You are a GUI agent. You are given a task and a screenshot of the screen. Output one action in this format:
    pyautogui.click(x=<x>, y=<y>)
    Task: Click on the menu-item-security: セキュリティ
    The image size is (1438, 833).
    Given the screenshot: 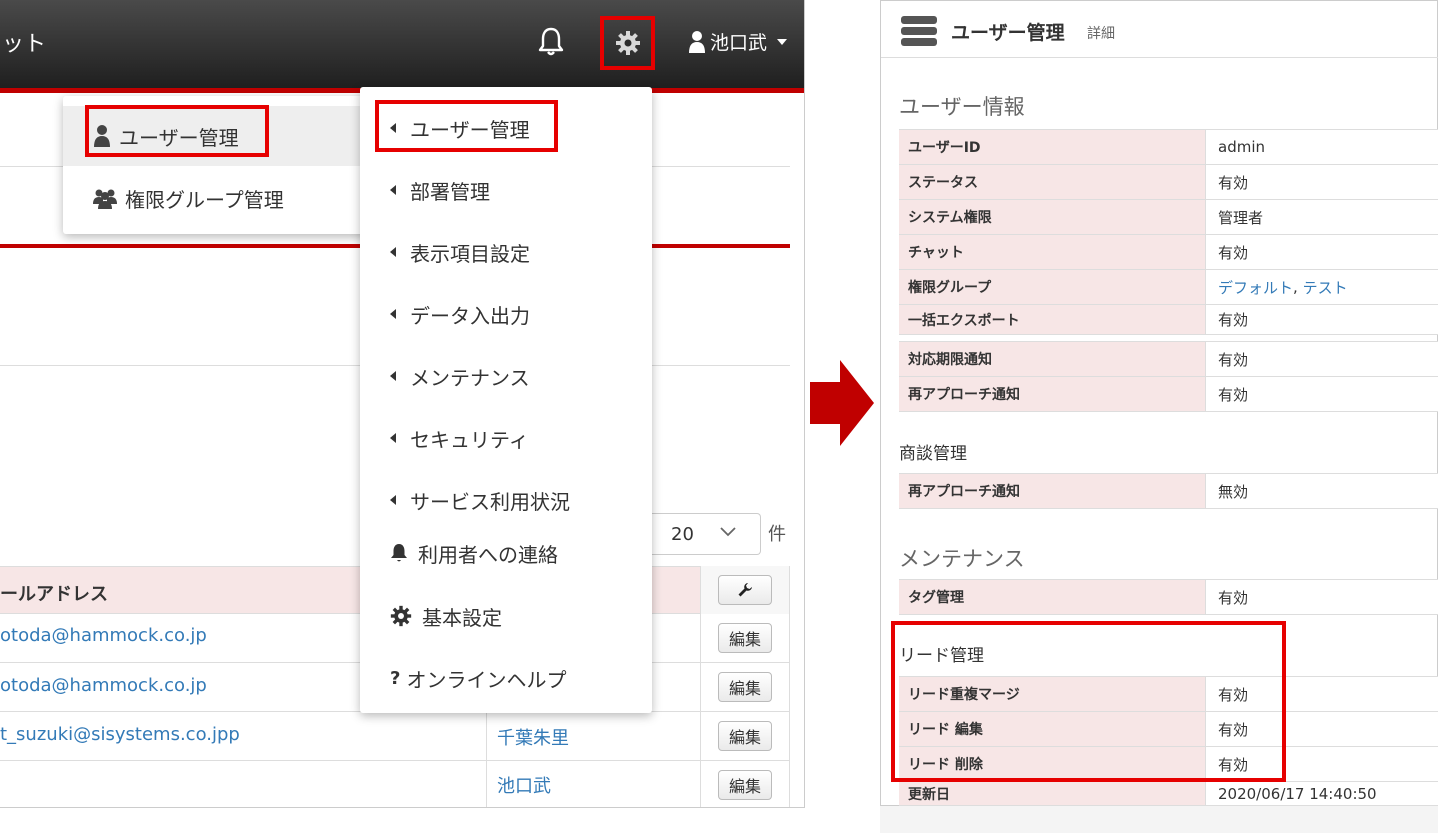 What is the action you would take?
    pyautogui.click(x=459, y=438)
    